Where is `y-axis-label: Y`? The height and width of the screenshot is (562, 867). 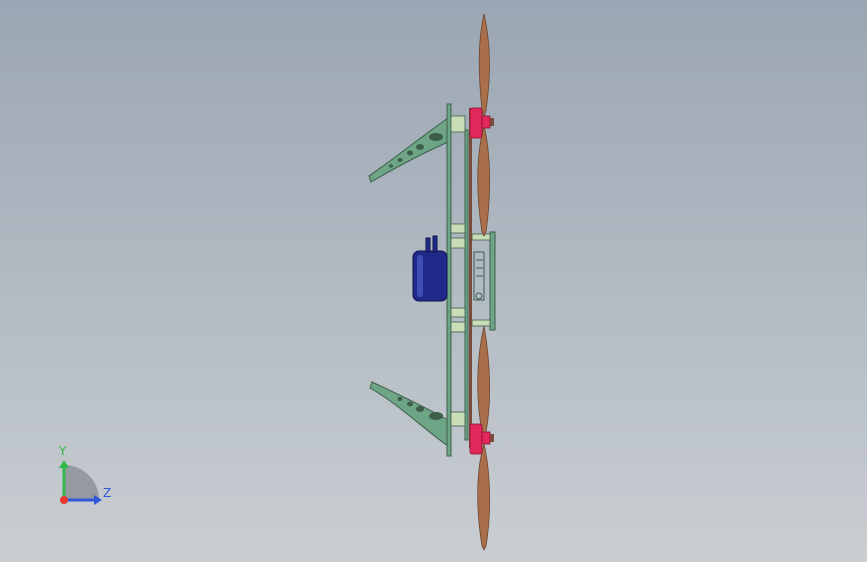 y-axis-label: Y is located at coordinates (62, 451).